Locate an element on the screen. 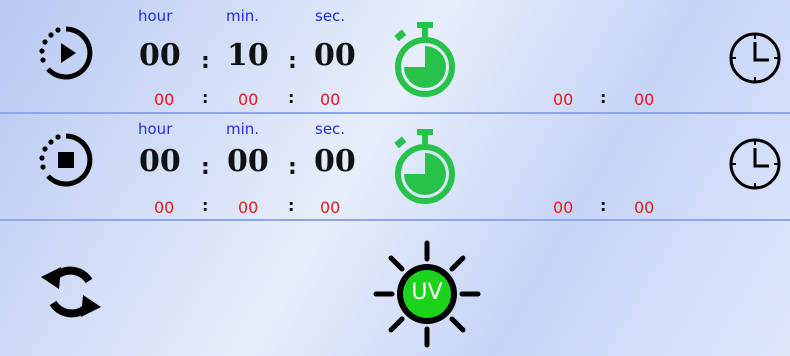  stop-circle-icon is located at coordinates (66, 160).